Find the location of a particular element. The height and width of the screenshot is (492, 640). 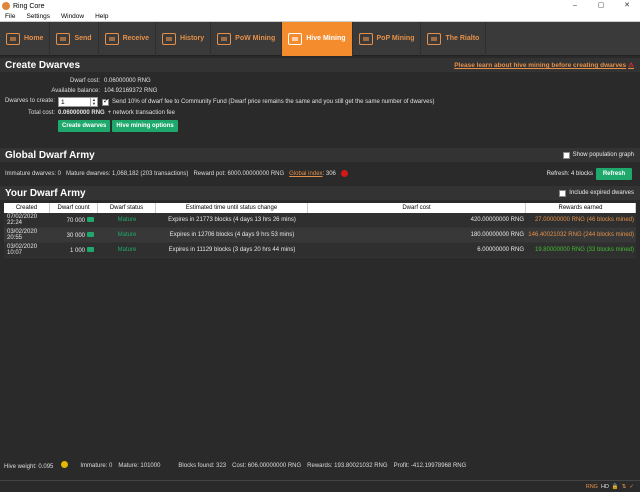

minimize-button: – is located at coordinates (575, 6).